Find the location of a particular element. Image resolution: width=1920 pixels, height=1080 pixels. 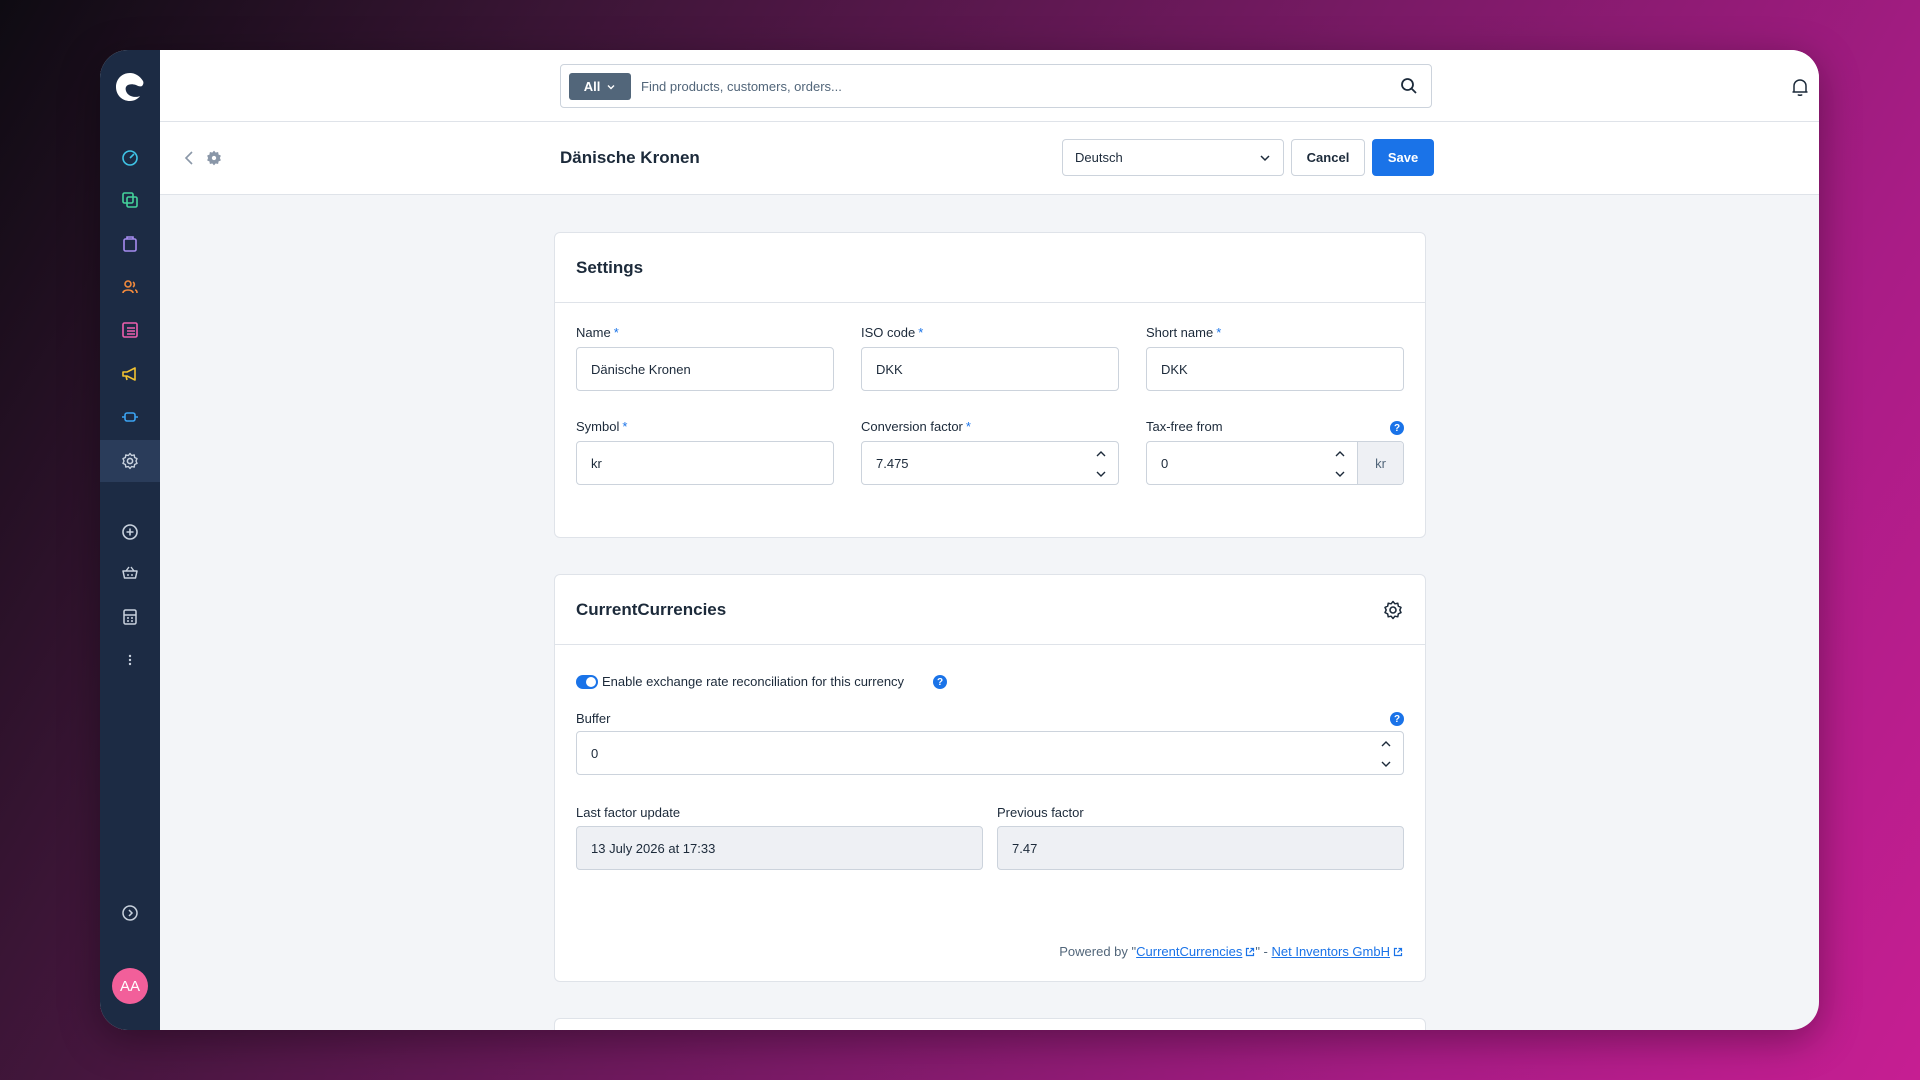

content-icon is located at coordinates (130, 330).